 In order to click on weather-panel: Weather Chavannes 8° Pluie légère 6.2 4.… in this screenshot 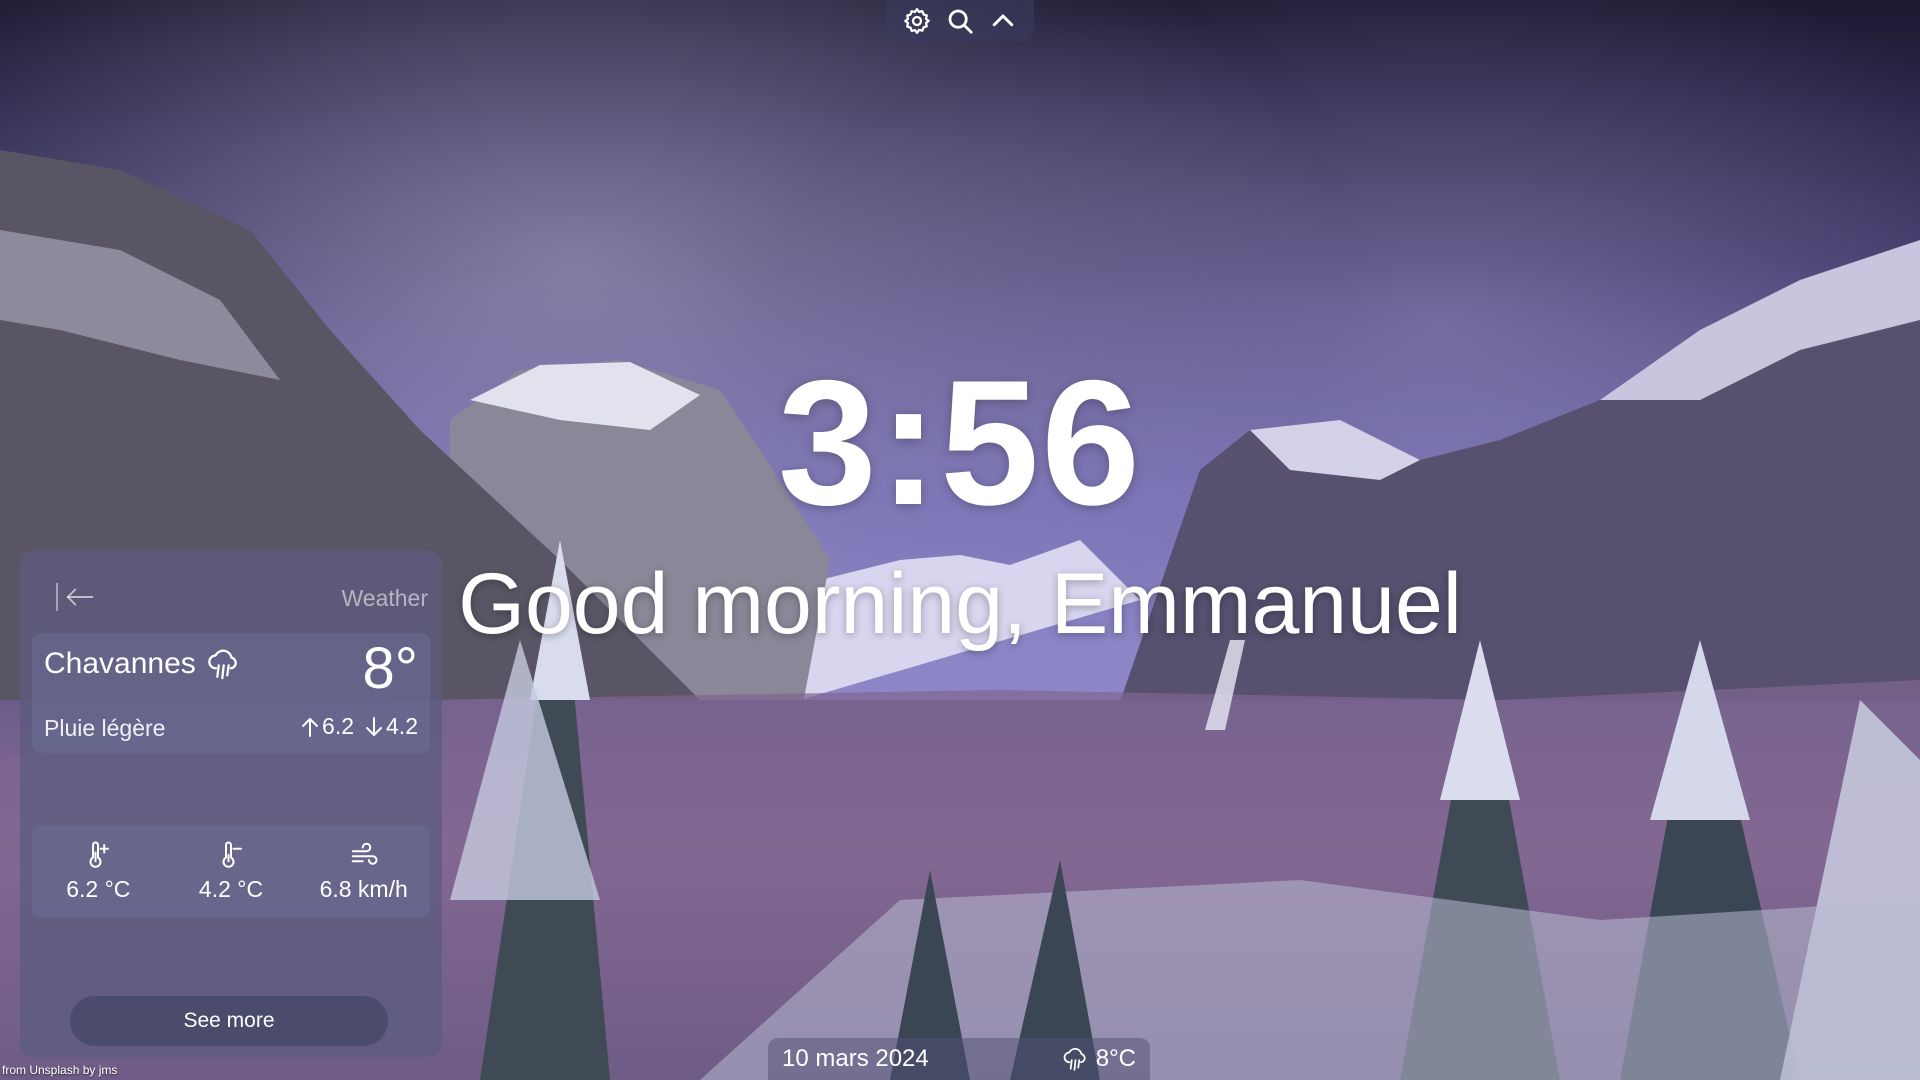, I will do `click(231, 804)`.